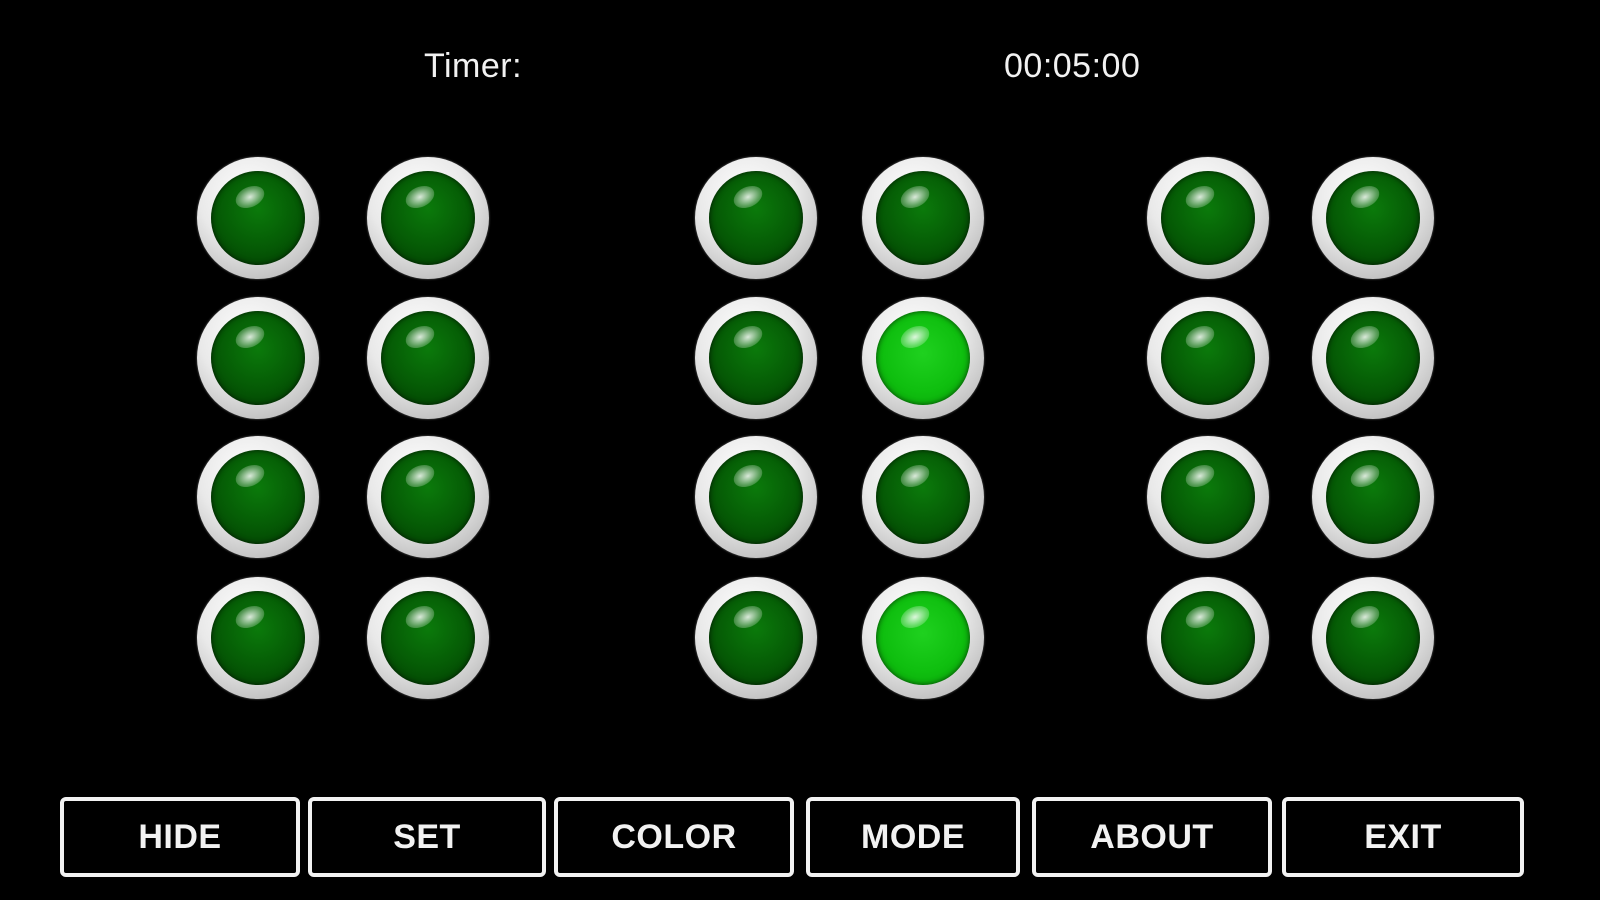  I want to click on led-group-2-col2-row4-on, so click(923, 638).